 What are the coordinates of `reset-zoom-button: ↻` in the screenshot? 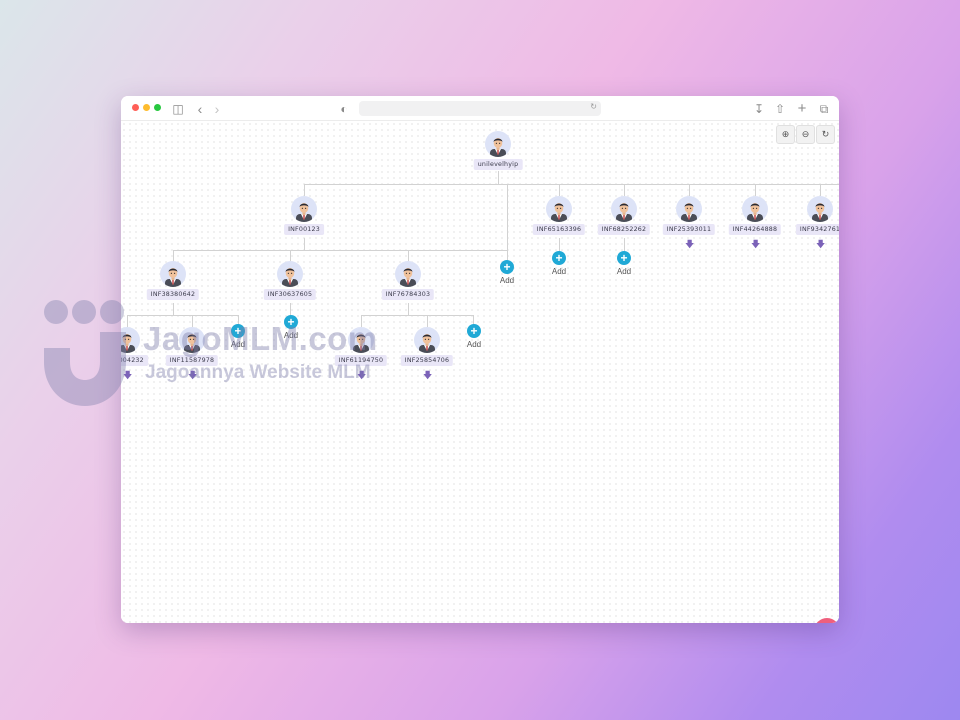 It's located at (825, 134).